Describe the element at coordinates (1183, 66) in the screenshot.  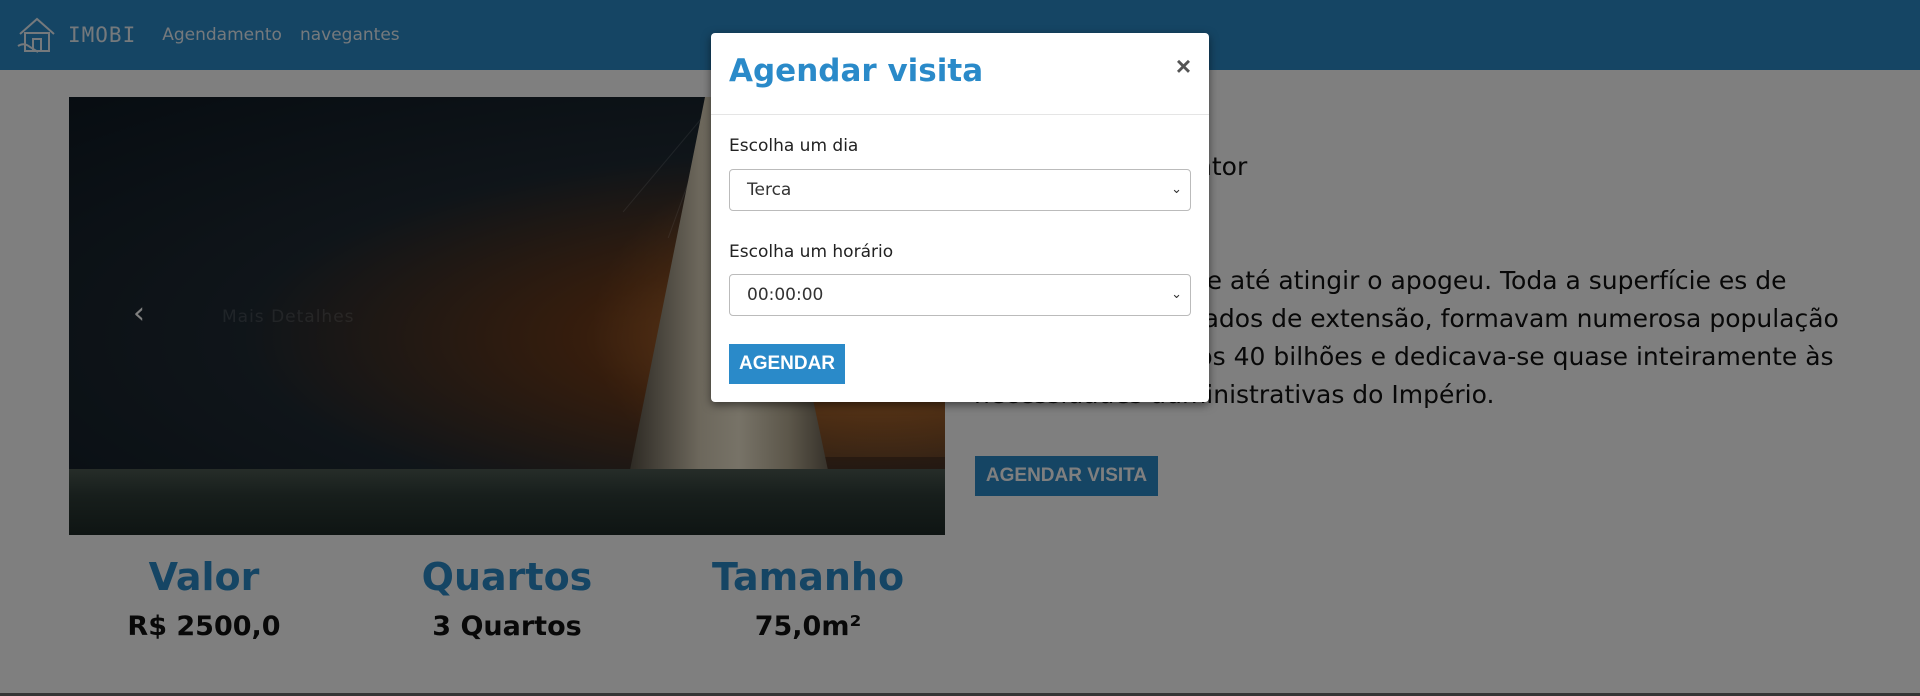
I see `close-icon: ×` at that location.